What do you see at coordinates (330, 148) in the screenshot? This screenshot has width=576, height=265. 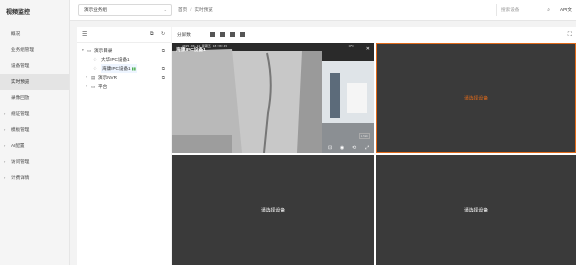 I see `screenshot-icon: ⊡` at bounding box center [330, 148].